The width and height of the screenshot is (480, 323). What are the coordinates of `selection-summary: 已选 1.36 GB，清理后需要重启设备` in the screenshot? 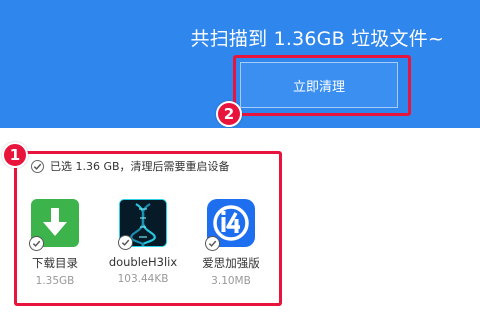 It's located at (130, 166).